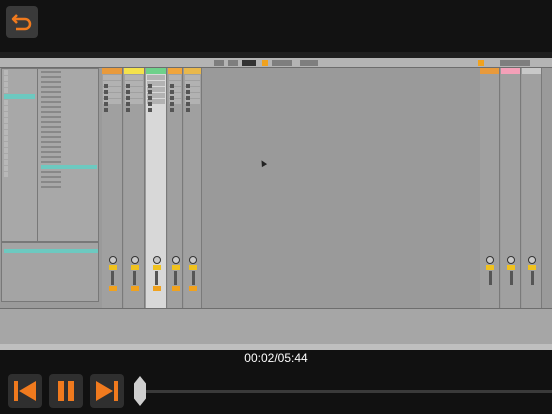 This screenshot has width=552, height=414. Describe the element at coordinates (69, 129) in the screenshot. I see `browser-file-list` at that location.